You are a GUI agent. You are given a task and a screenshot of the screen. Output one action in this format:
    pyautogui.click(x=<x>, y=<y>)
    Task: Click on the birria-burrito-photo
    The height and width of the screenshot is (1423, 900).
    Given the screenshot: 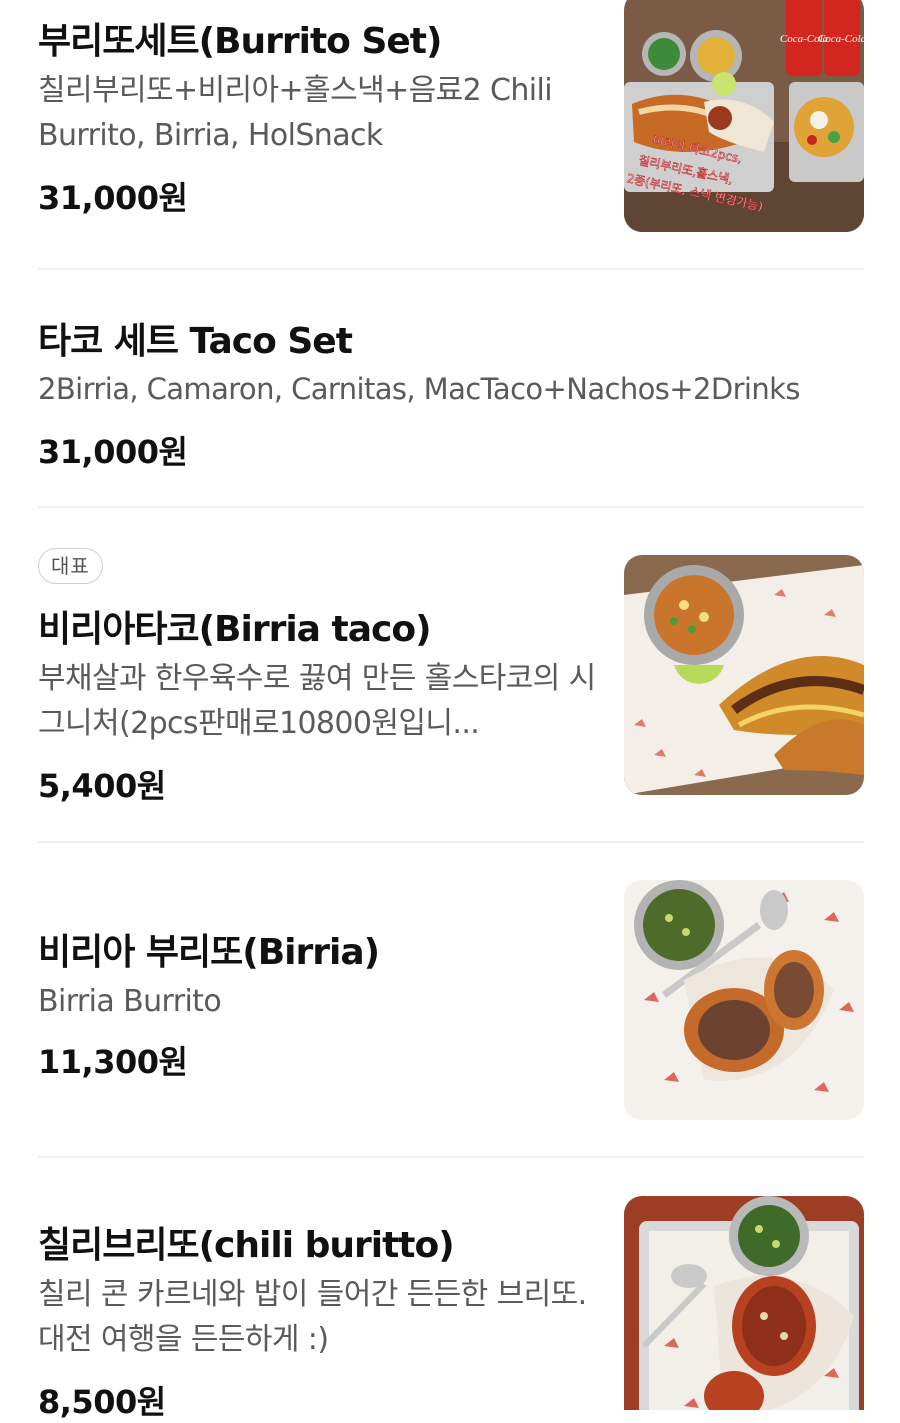 What is the action you would take?
    pyautogui.click(x=744, y=1000)
    